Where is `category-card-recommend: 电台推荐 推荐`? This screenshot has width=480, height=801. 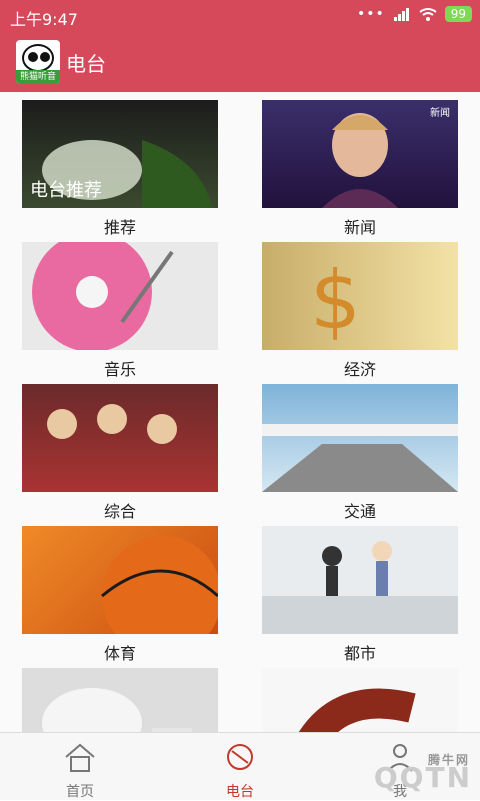
category-card-recommend: 电台推荐 推荐 is located at coordinates (120, 163).